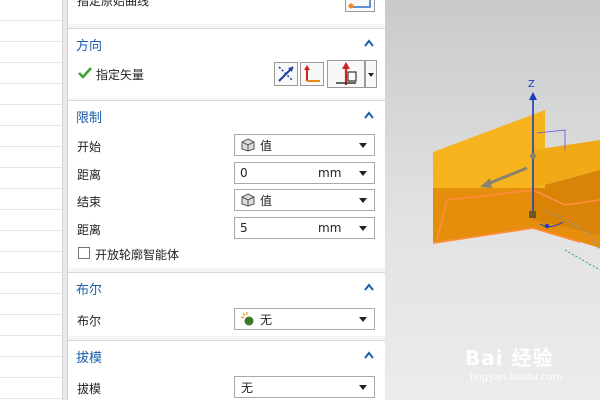 This screenshot has width=600, height=400. What do you see at coordinates (226, 288) in the screenshot?
I see `section-header: 布尔` at bounding box center [226, 288].